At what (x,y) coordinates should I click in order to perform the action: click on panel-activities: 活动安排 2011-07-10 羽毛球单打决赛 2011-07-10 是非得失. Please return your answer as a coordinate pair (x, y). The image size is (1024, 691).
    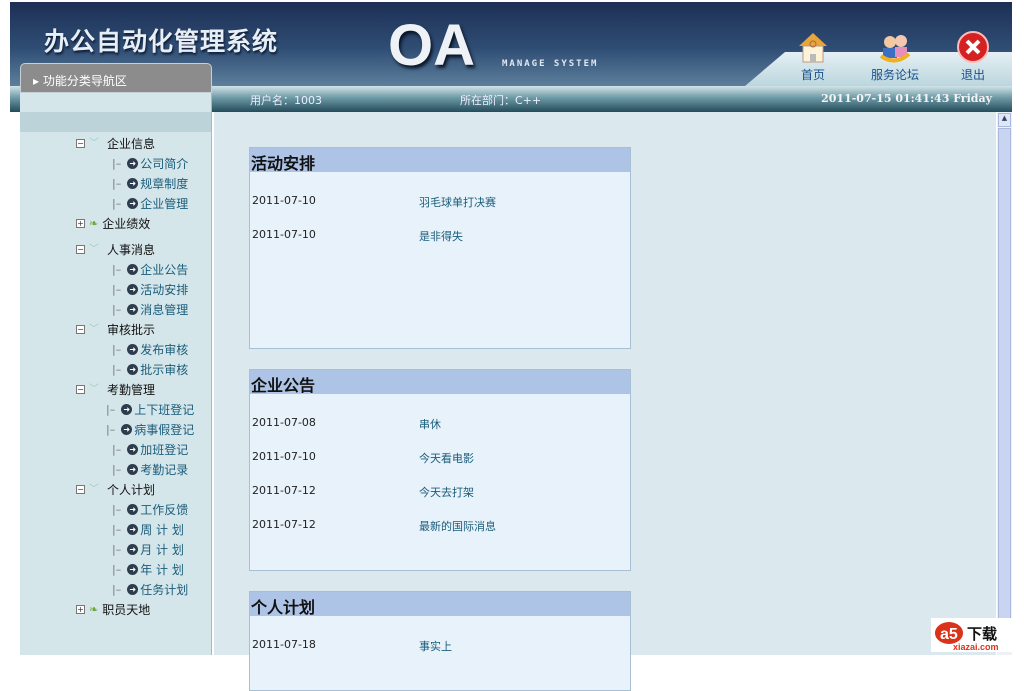
    Looking at the image, I should click on (440, 248).